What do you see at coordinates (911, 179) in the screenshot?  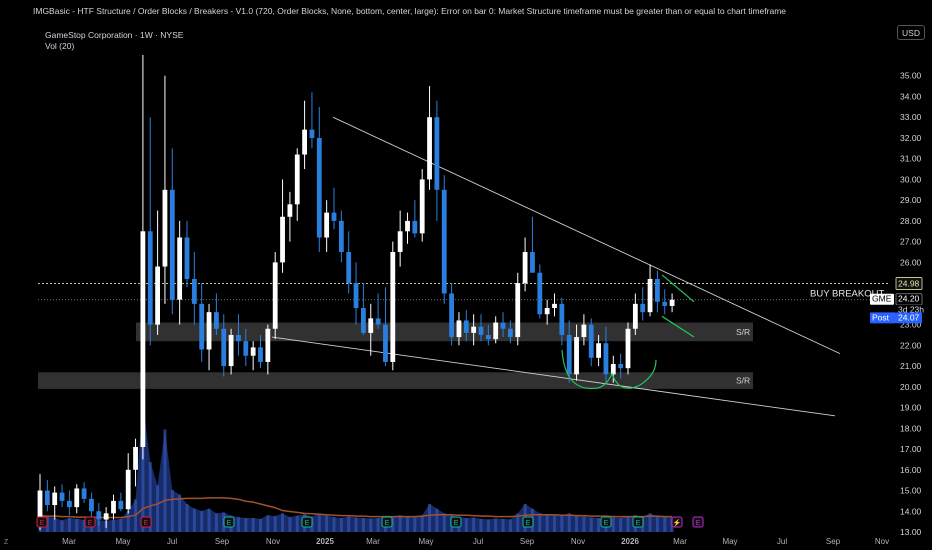 I see `y-tick-label: 30.00` at bounding box center [911, 179].